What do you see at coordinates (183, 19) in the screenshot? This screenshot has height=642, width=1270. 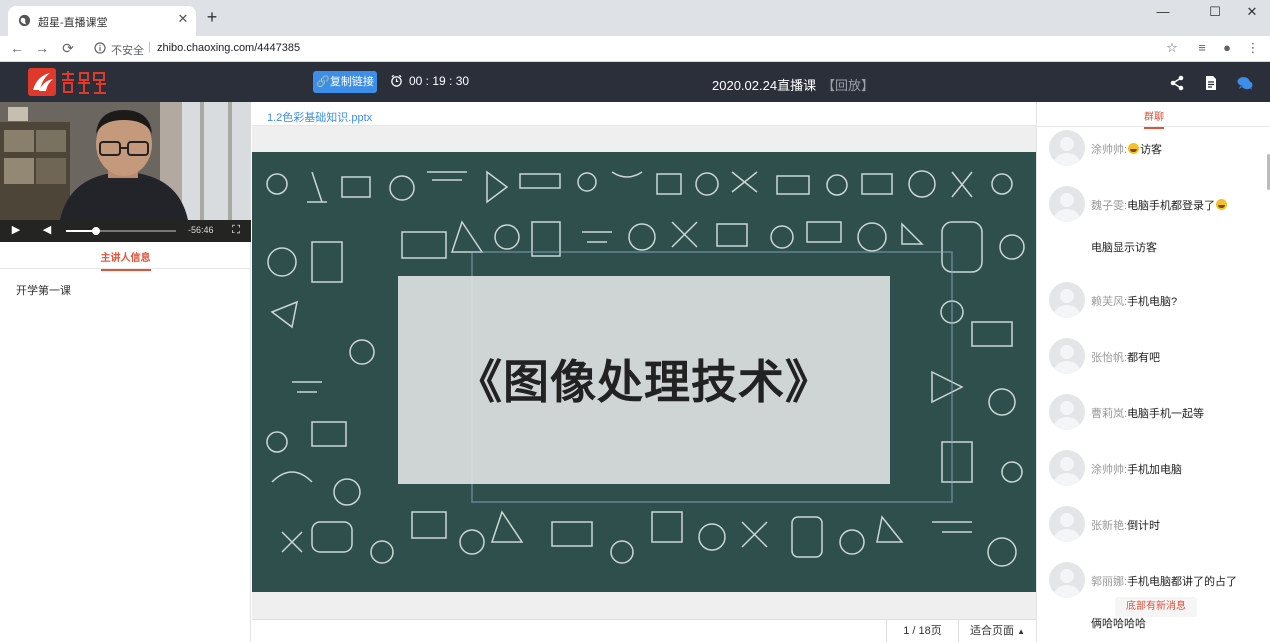 I see `close-tab-icon: ✕` at bounding box center [183, 19].